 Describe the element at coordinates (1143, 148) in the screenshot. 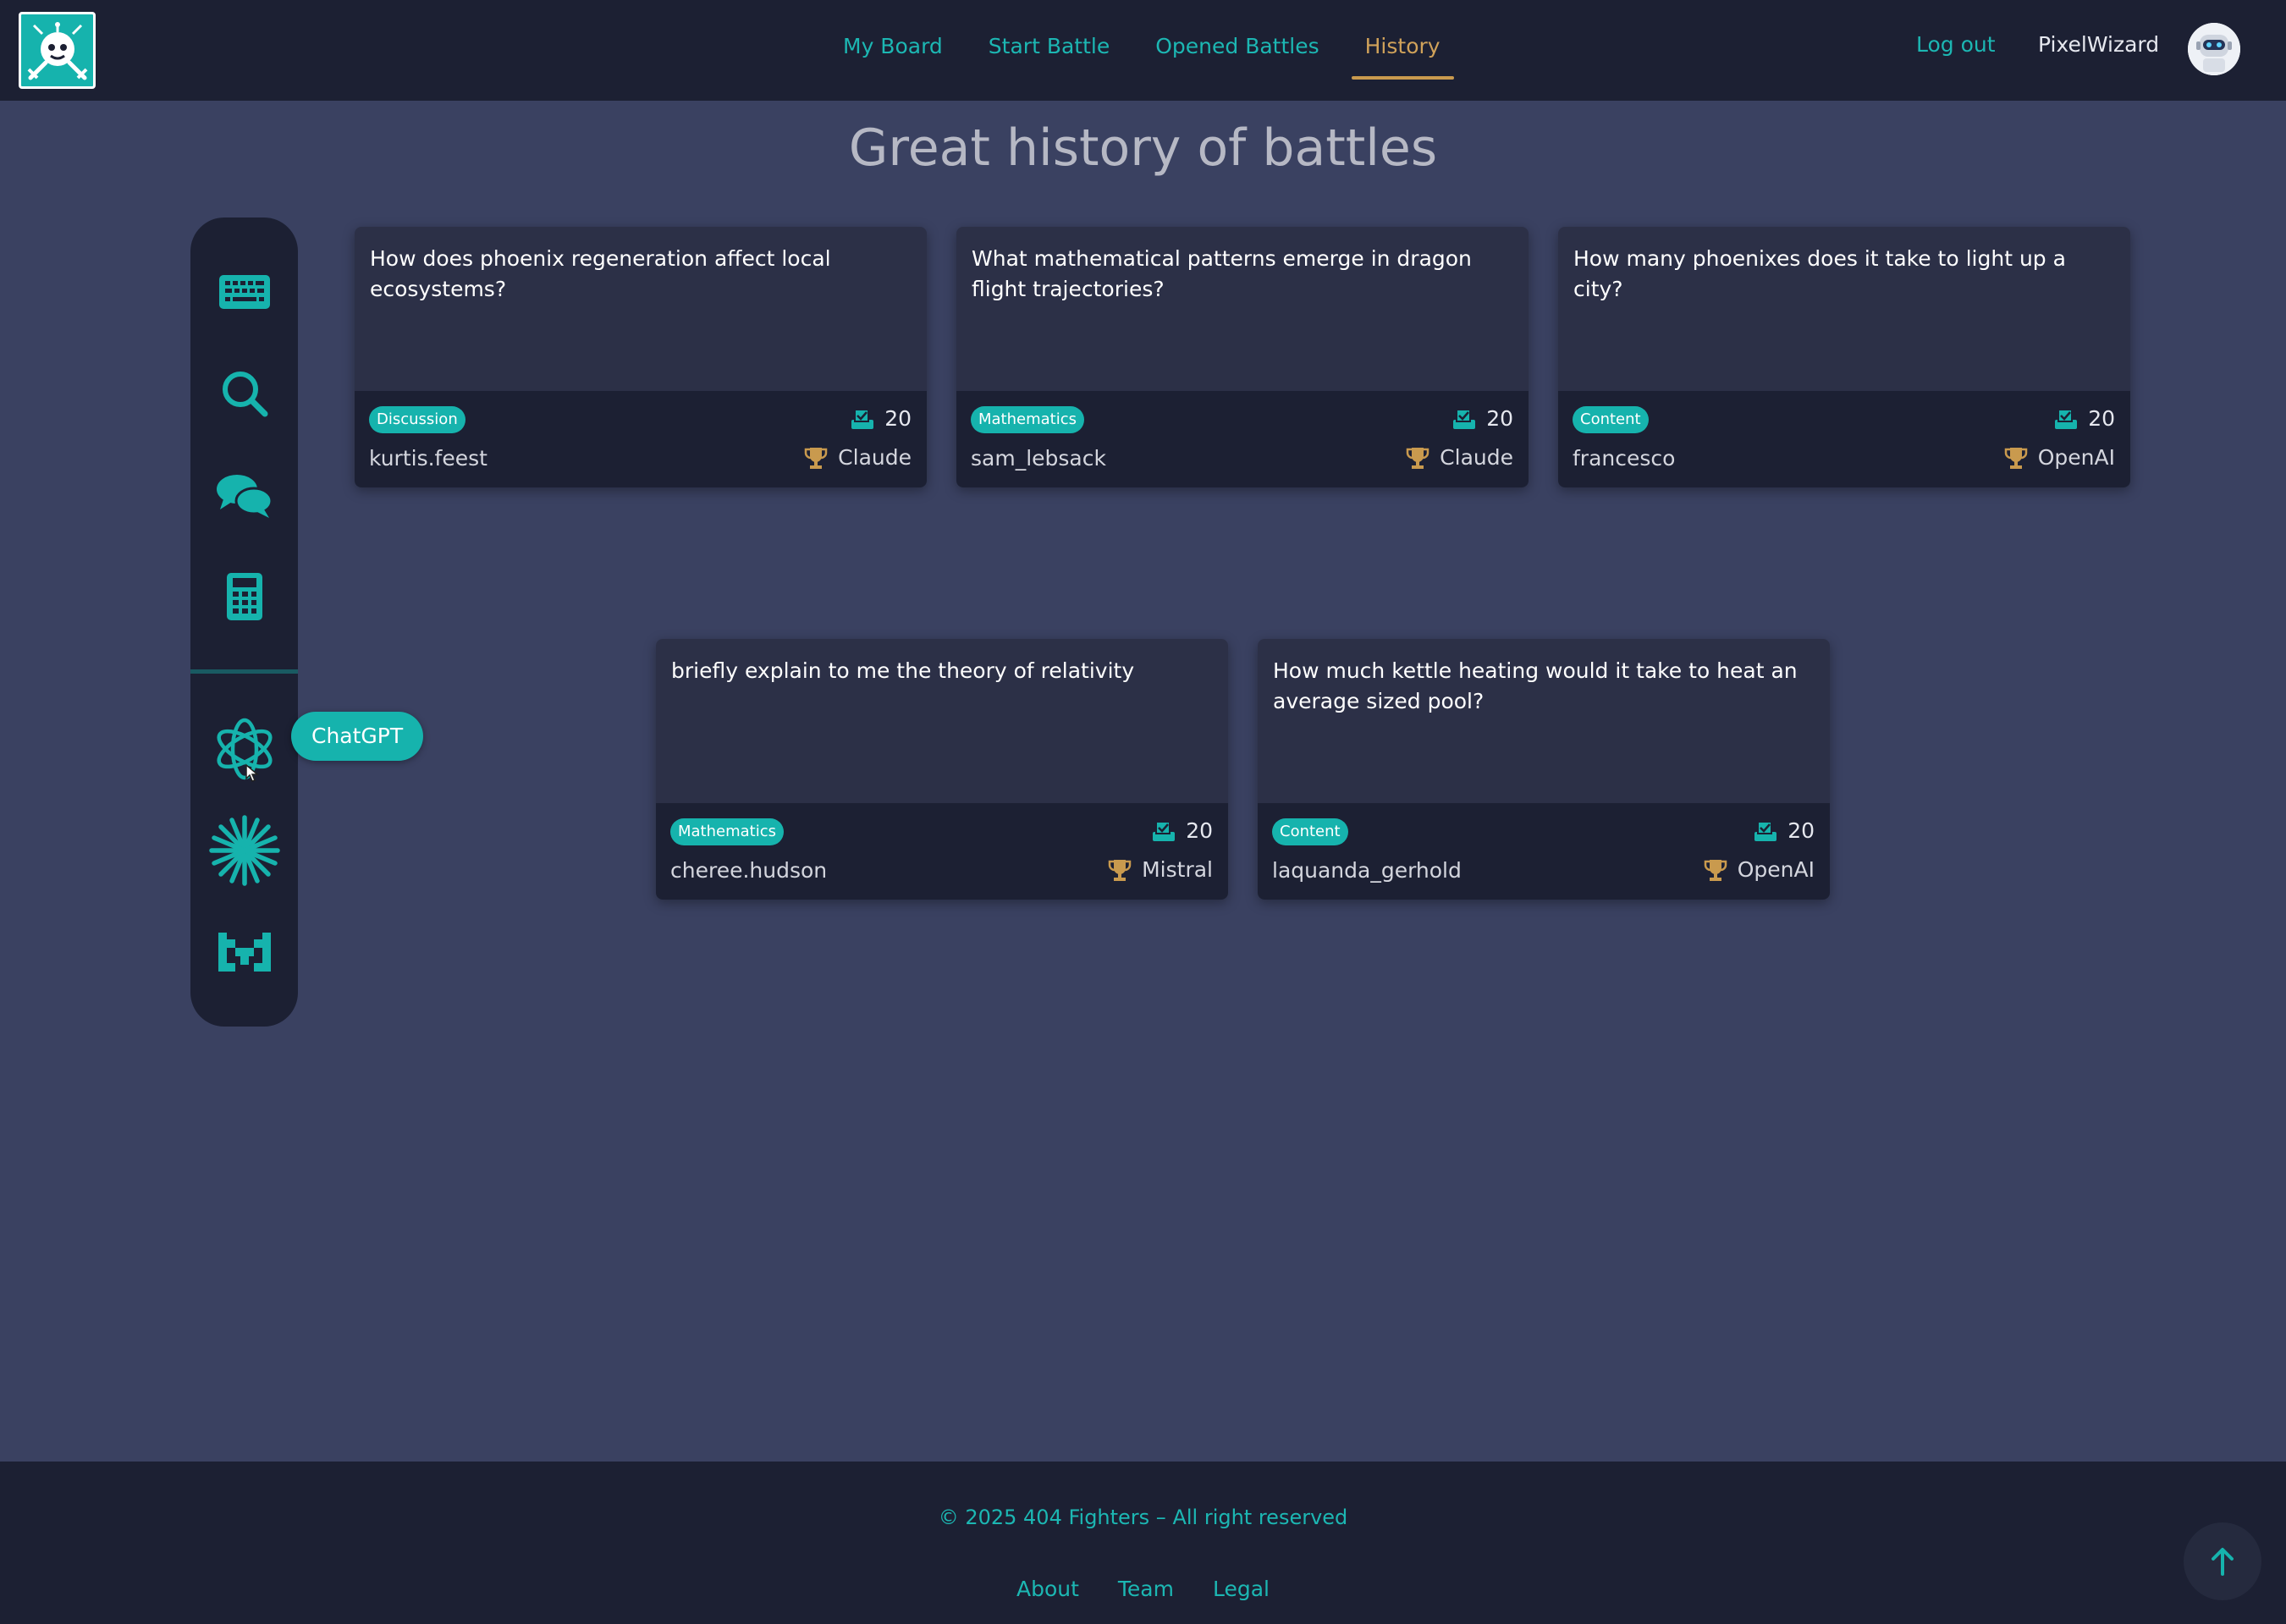

I see `page-title: Great history of battles` at that location.